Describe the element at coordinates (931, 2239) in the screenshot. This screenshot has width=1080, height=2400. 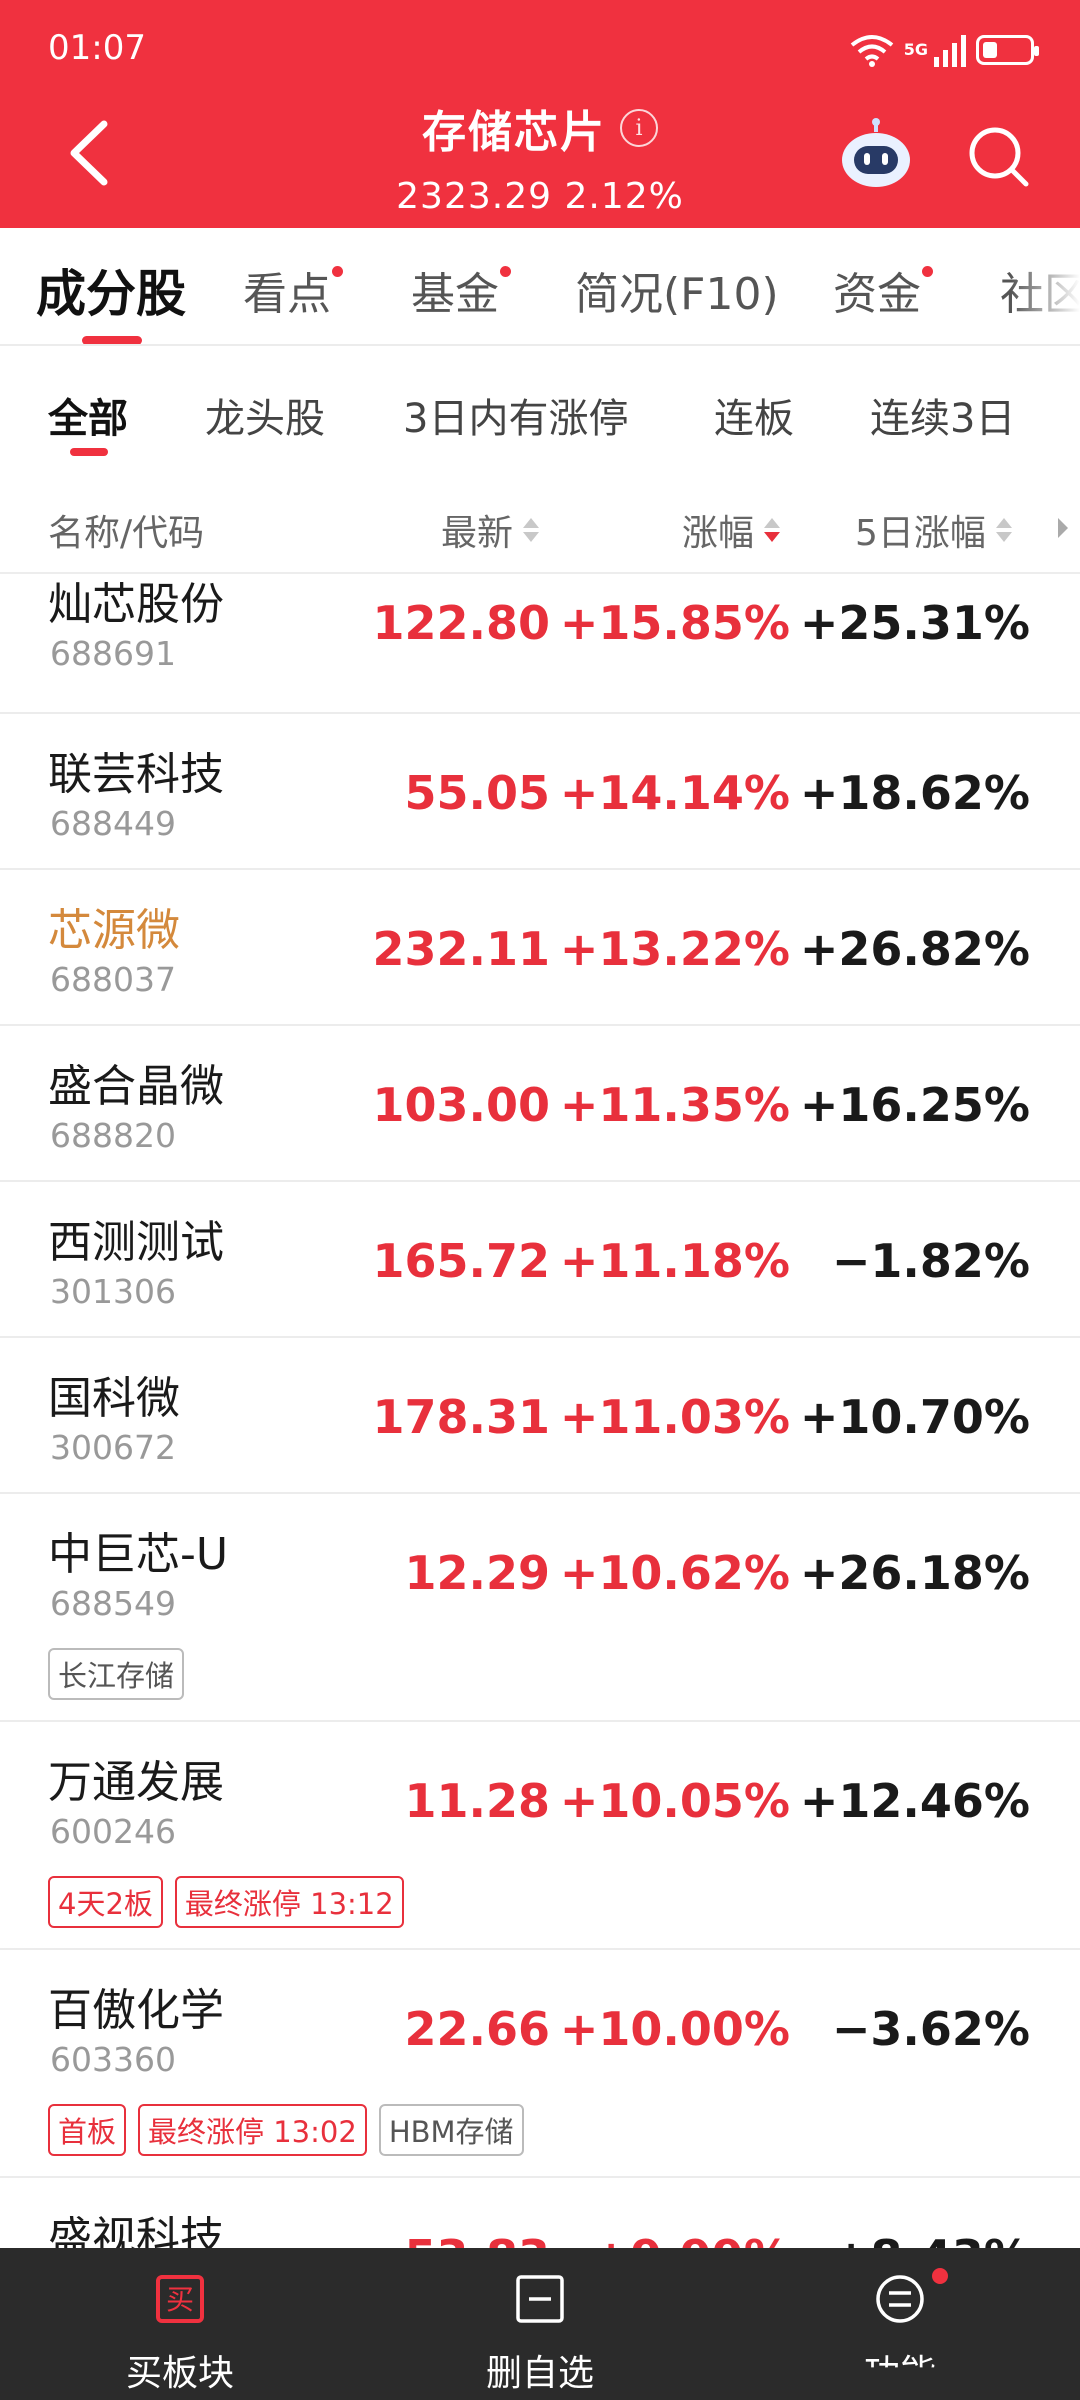
I see `stock-change-5d: +8.43%` at that location.